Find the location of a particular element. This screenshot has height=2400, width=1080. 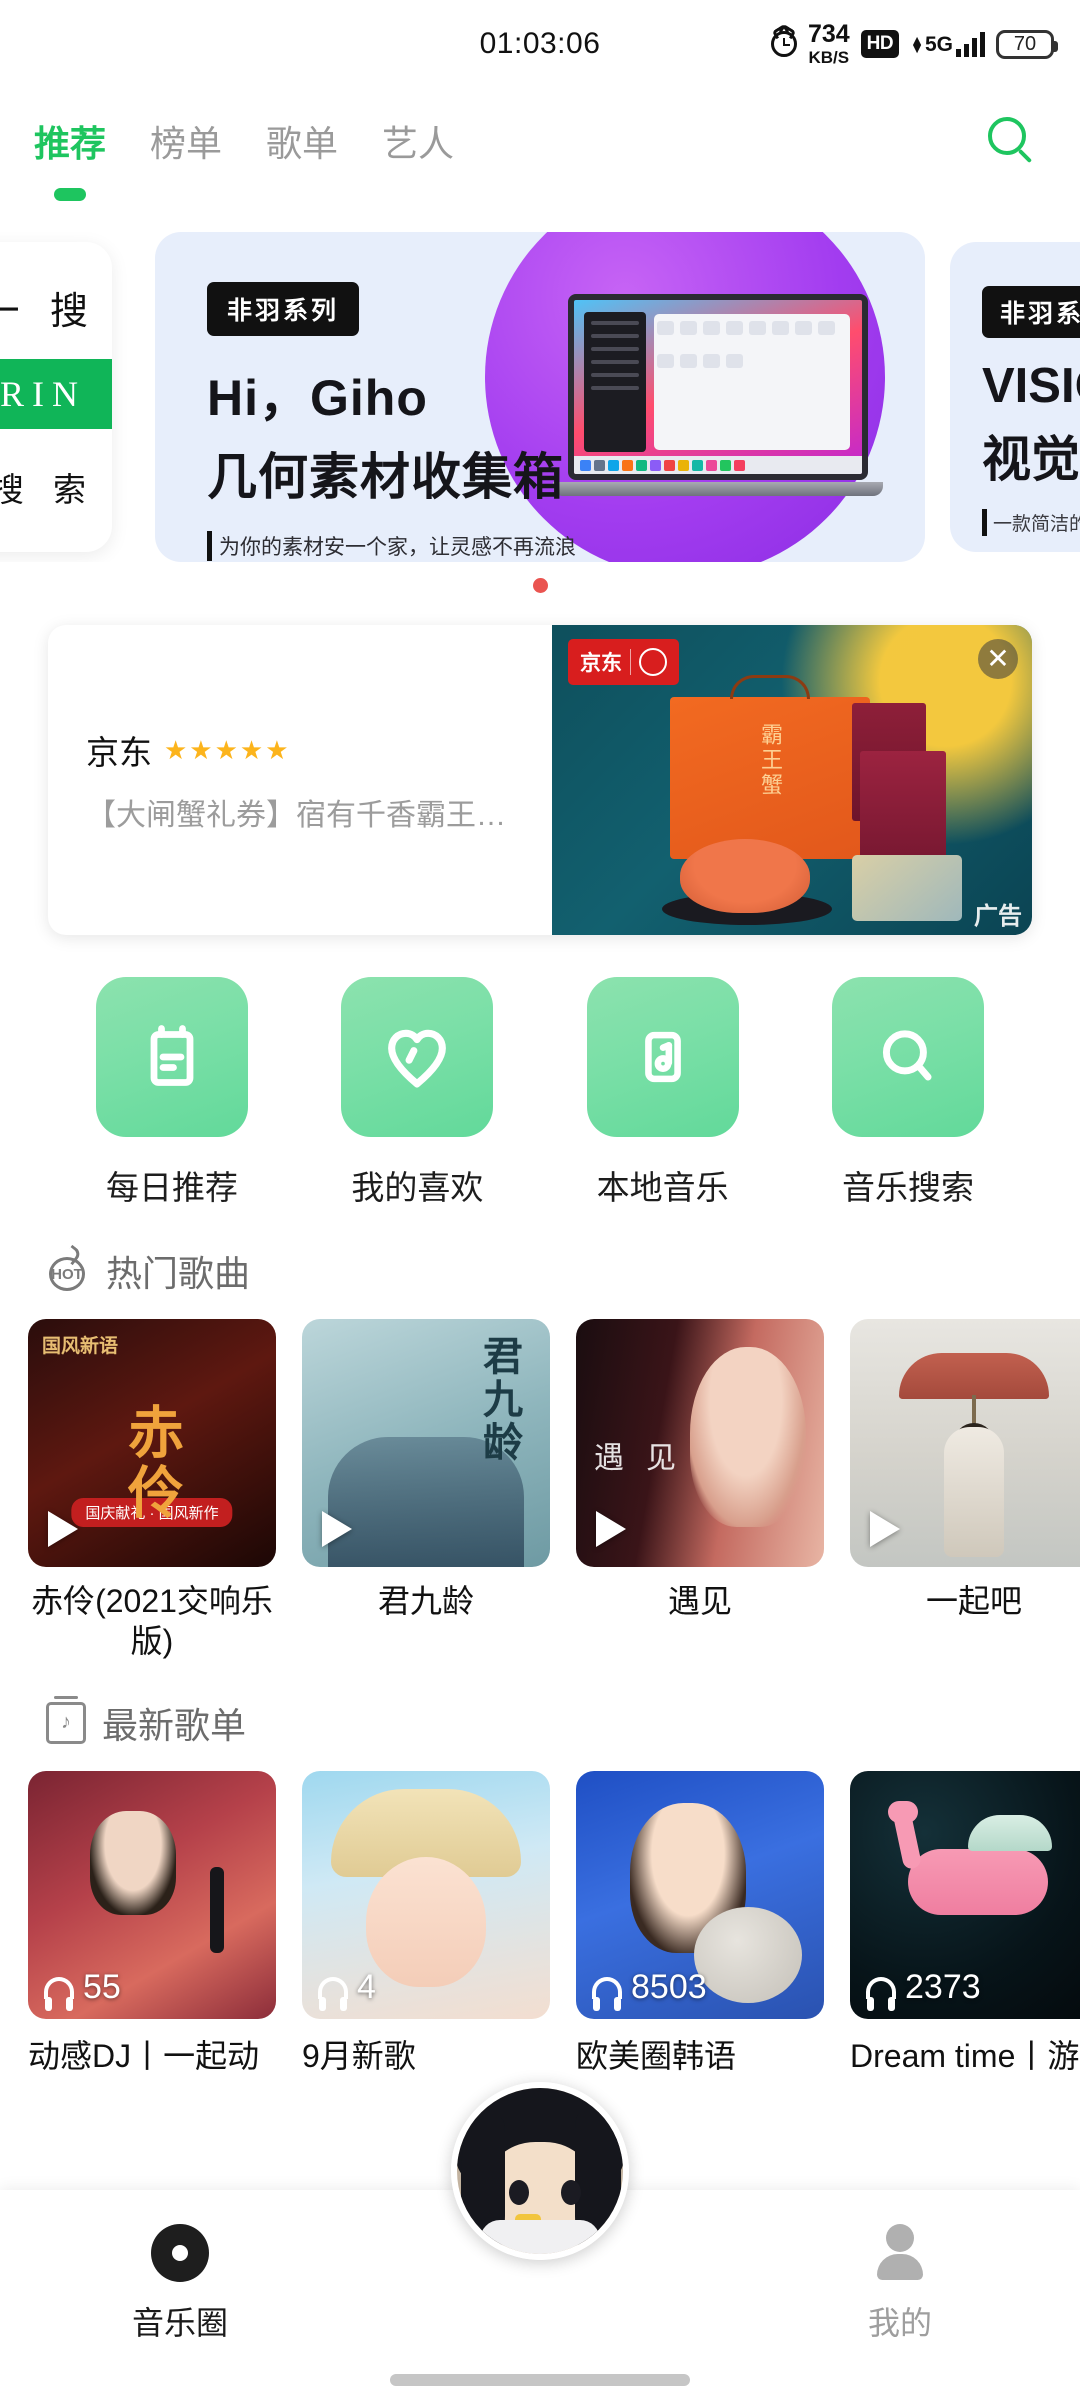

play-count: 4 is located at coordinates (347, 1989).